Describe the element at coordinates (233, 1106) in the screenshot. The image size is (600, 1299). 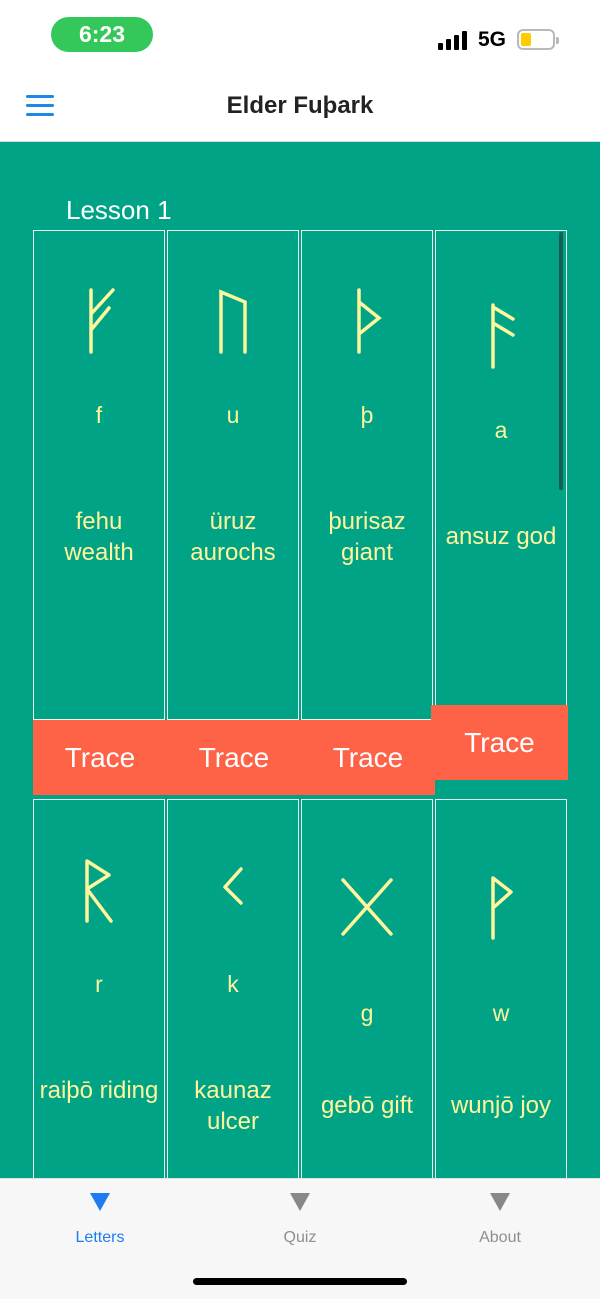
I see `rune-meaning: kaunaz ulcer` at that location.